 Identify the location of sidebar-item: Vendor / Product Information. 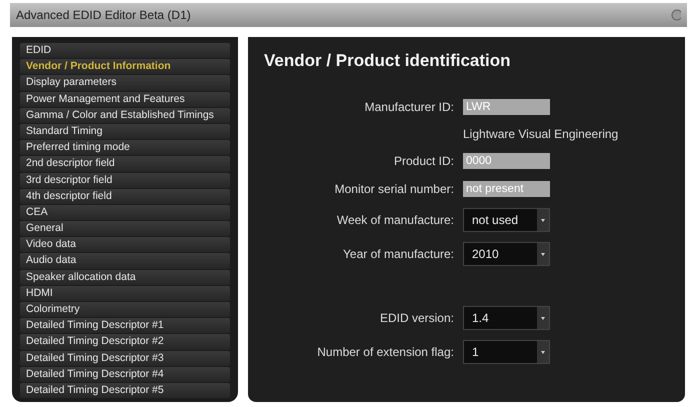
(125, 66).